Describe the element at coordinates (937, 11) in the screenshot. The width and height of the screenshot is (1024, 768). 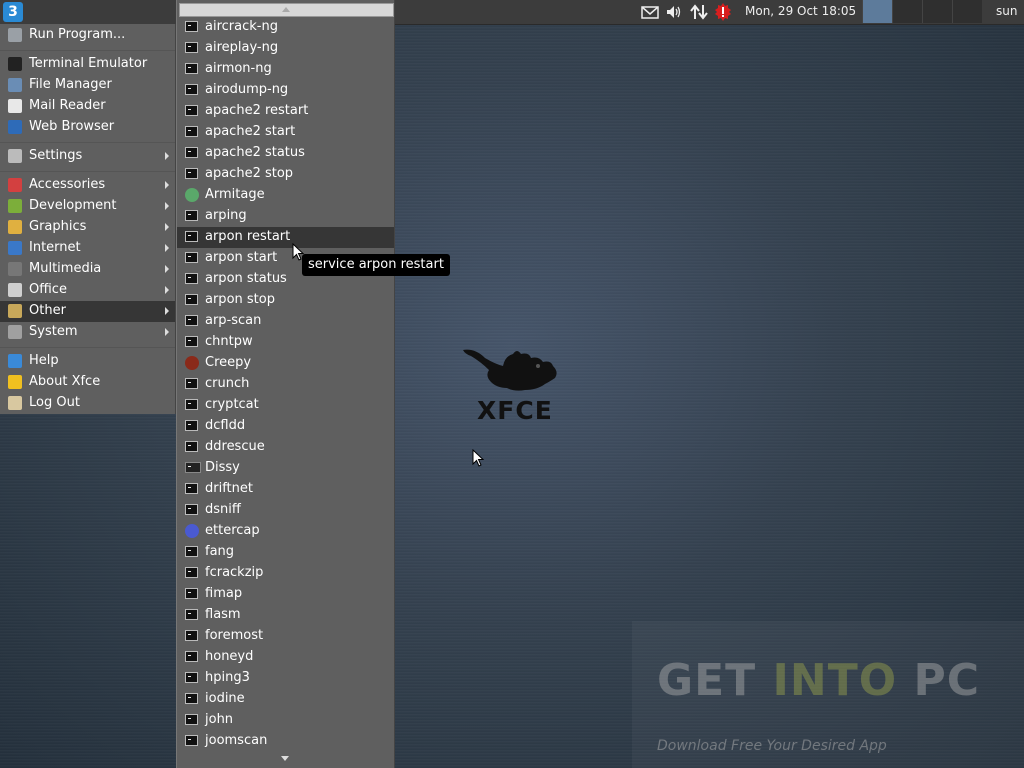
I see `workspace-3-button` at that location.